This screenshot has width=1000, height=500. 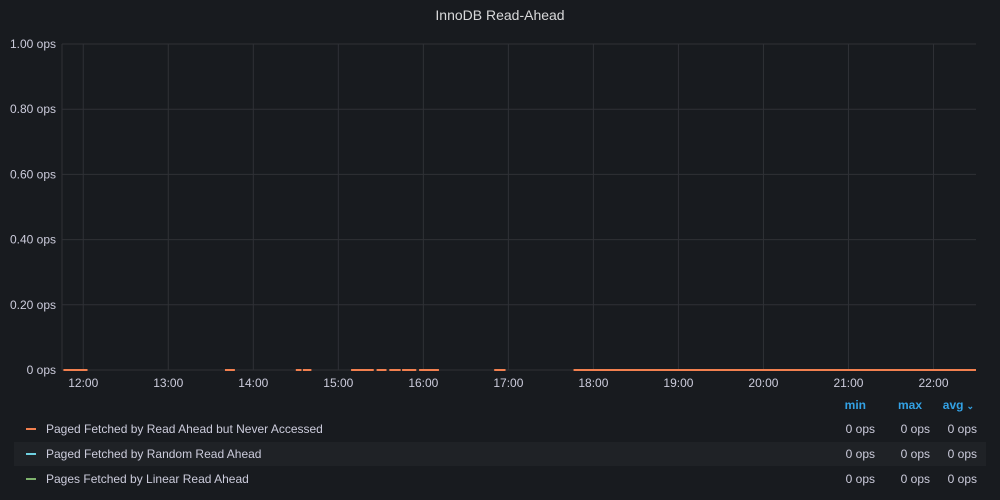 What do you see at coordinates (83, 383) in the screenshot?
I see `x-tick-label: 12:00` at bounding box center [83, 383].